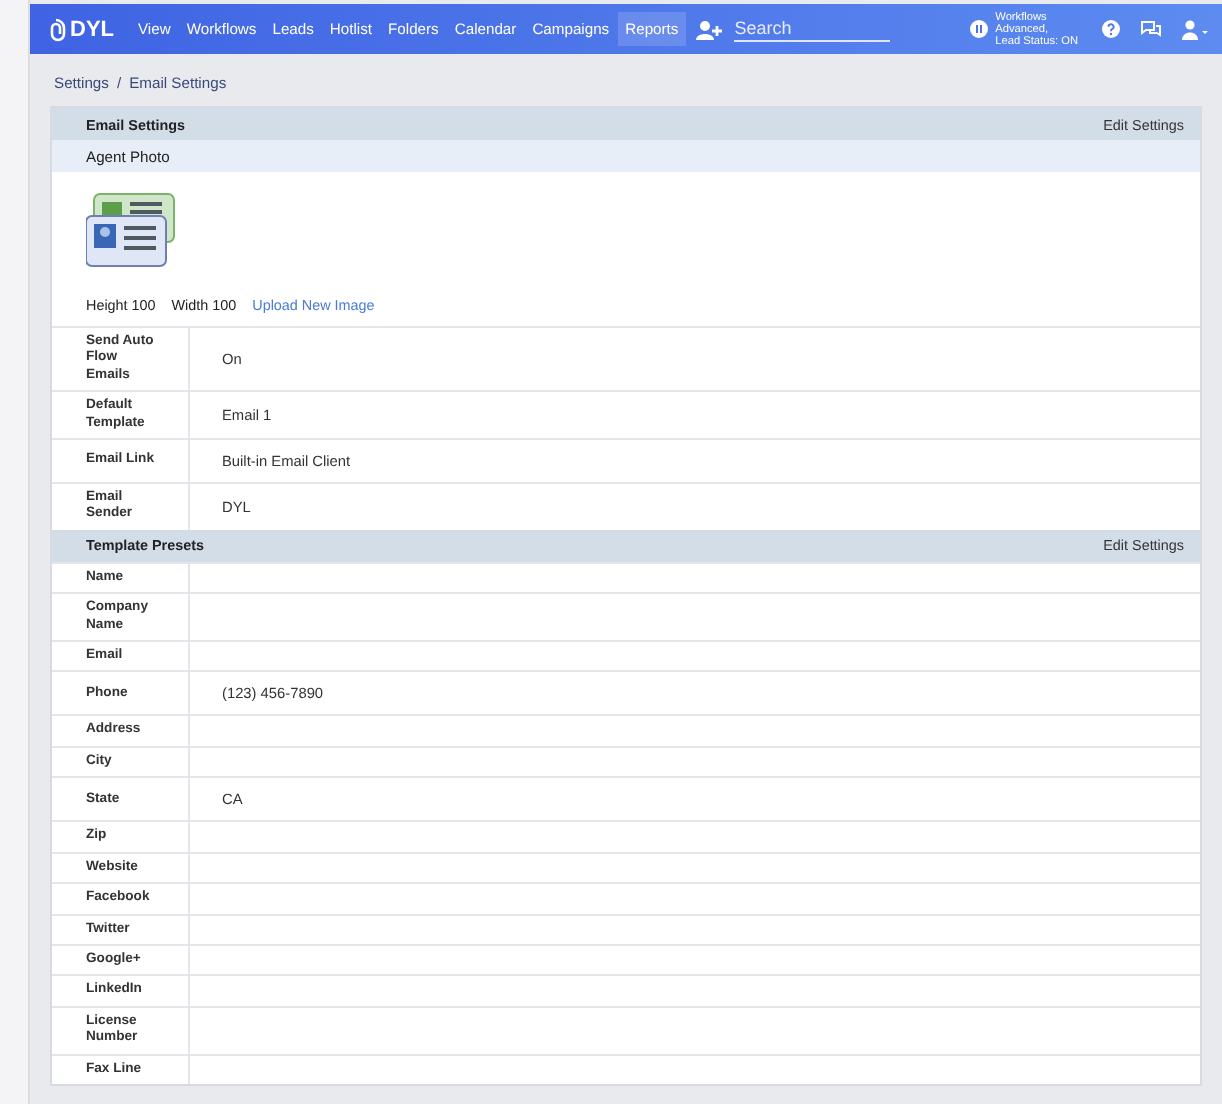 The image size is (1222, 1104). What do you see at coordinates (812, 29) in the screenshot?
I see `search-field: Search` at bounding box center [812, 29].